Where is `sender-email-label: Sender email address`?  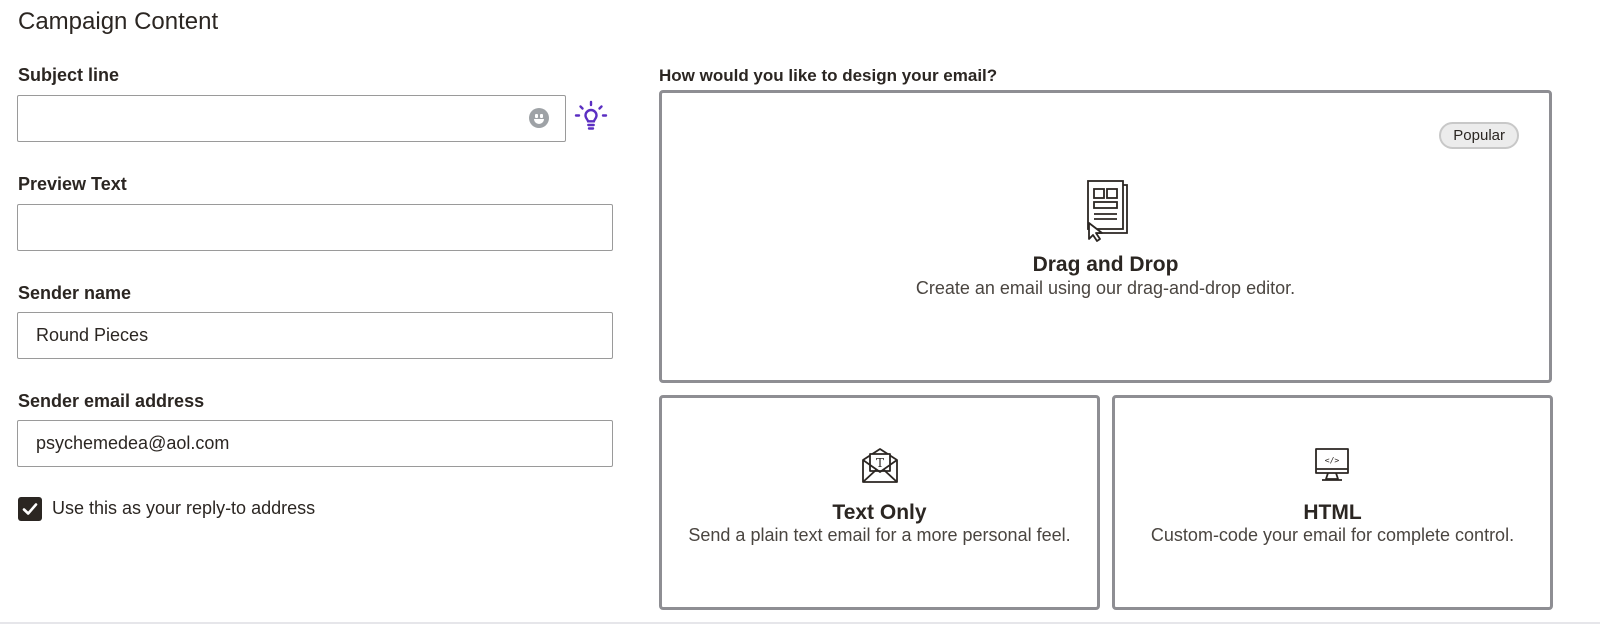
sender-email-label: Sender email address is located at coordinates (111, 401).